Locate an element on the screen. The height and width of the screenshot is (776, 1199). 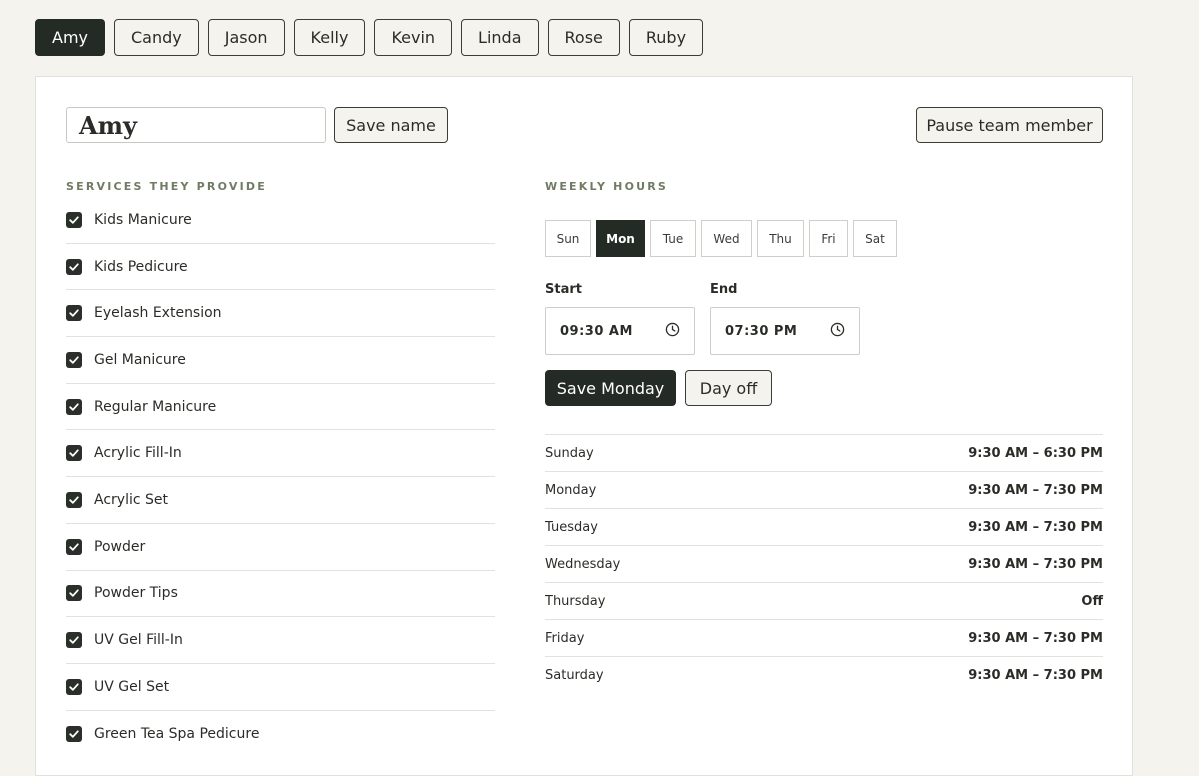
service-item: Kids Pedicure is located at coordinates (280, 267).